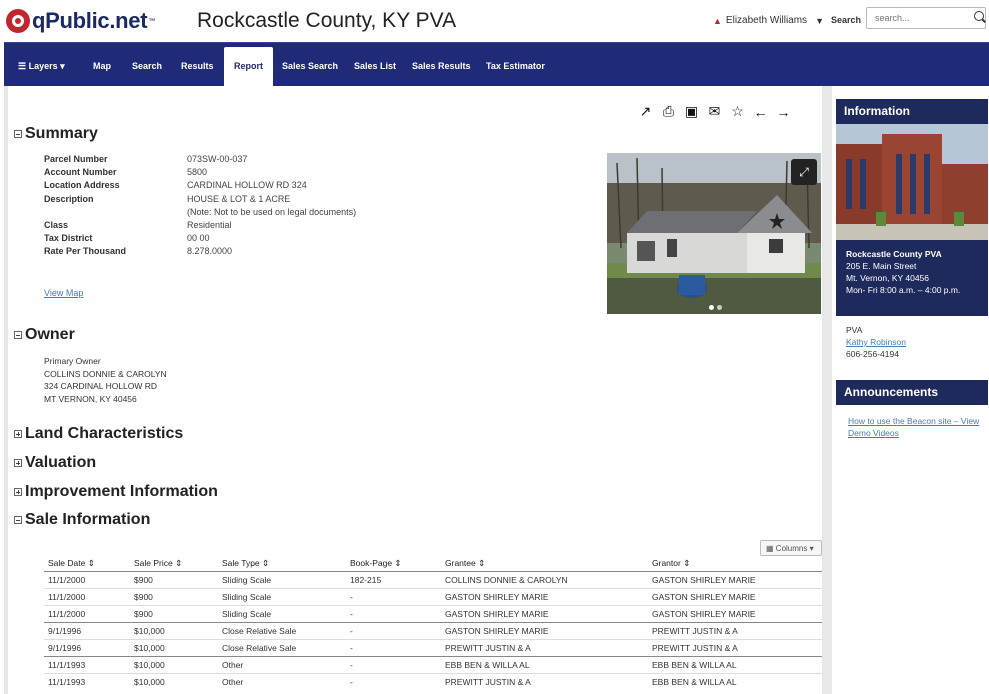 The width and height of the screenshot is (989, 694). Describe the element at coordinates (371, 563) in the screenshot. I see `th-label: Book-Page` at that location.